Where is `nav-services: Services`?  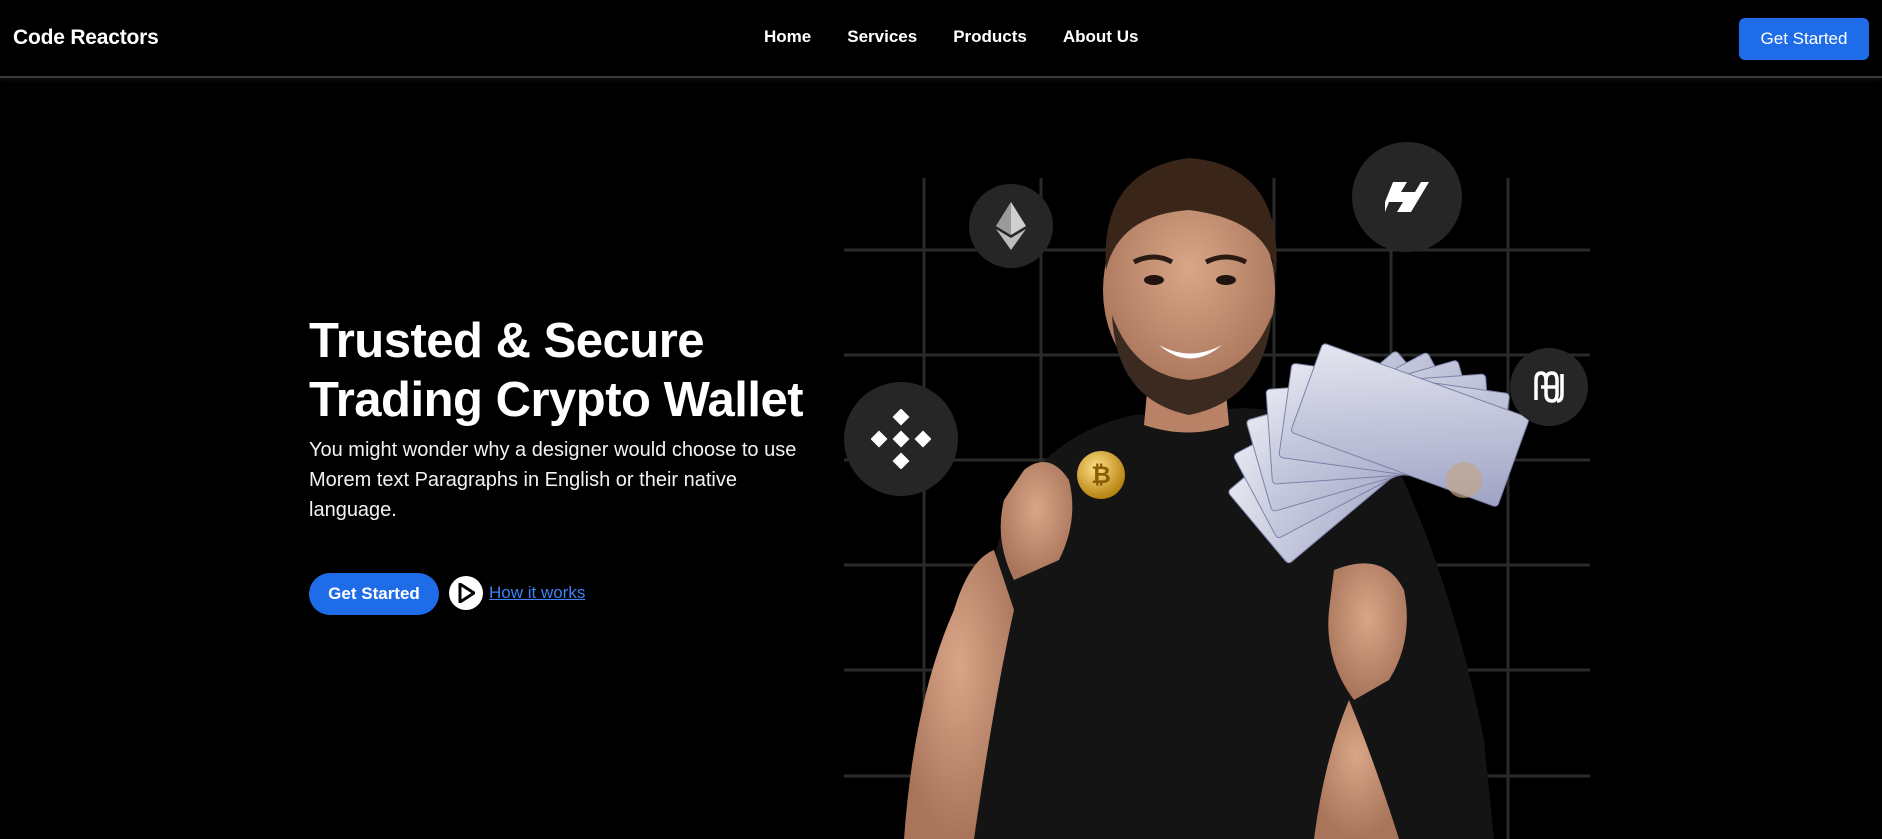
nav-services: Services is located at coordinates (882, 37).